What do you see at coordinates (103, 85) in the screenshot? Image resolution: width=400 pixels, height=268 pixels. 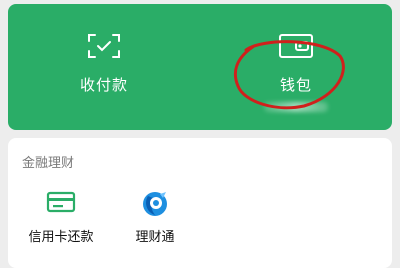 I see `pay-label: 收付款` at bounding box center [103, 85].